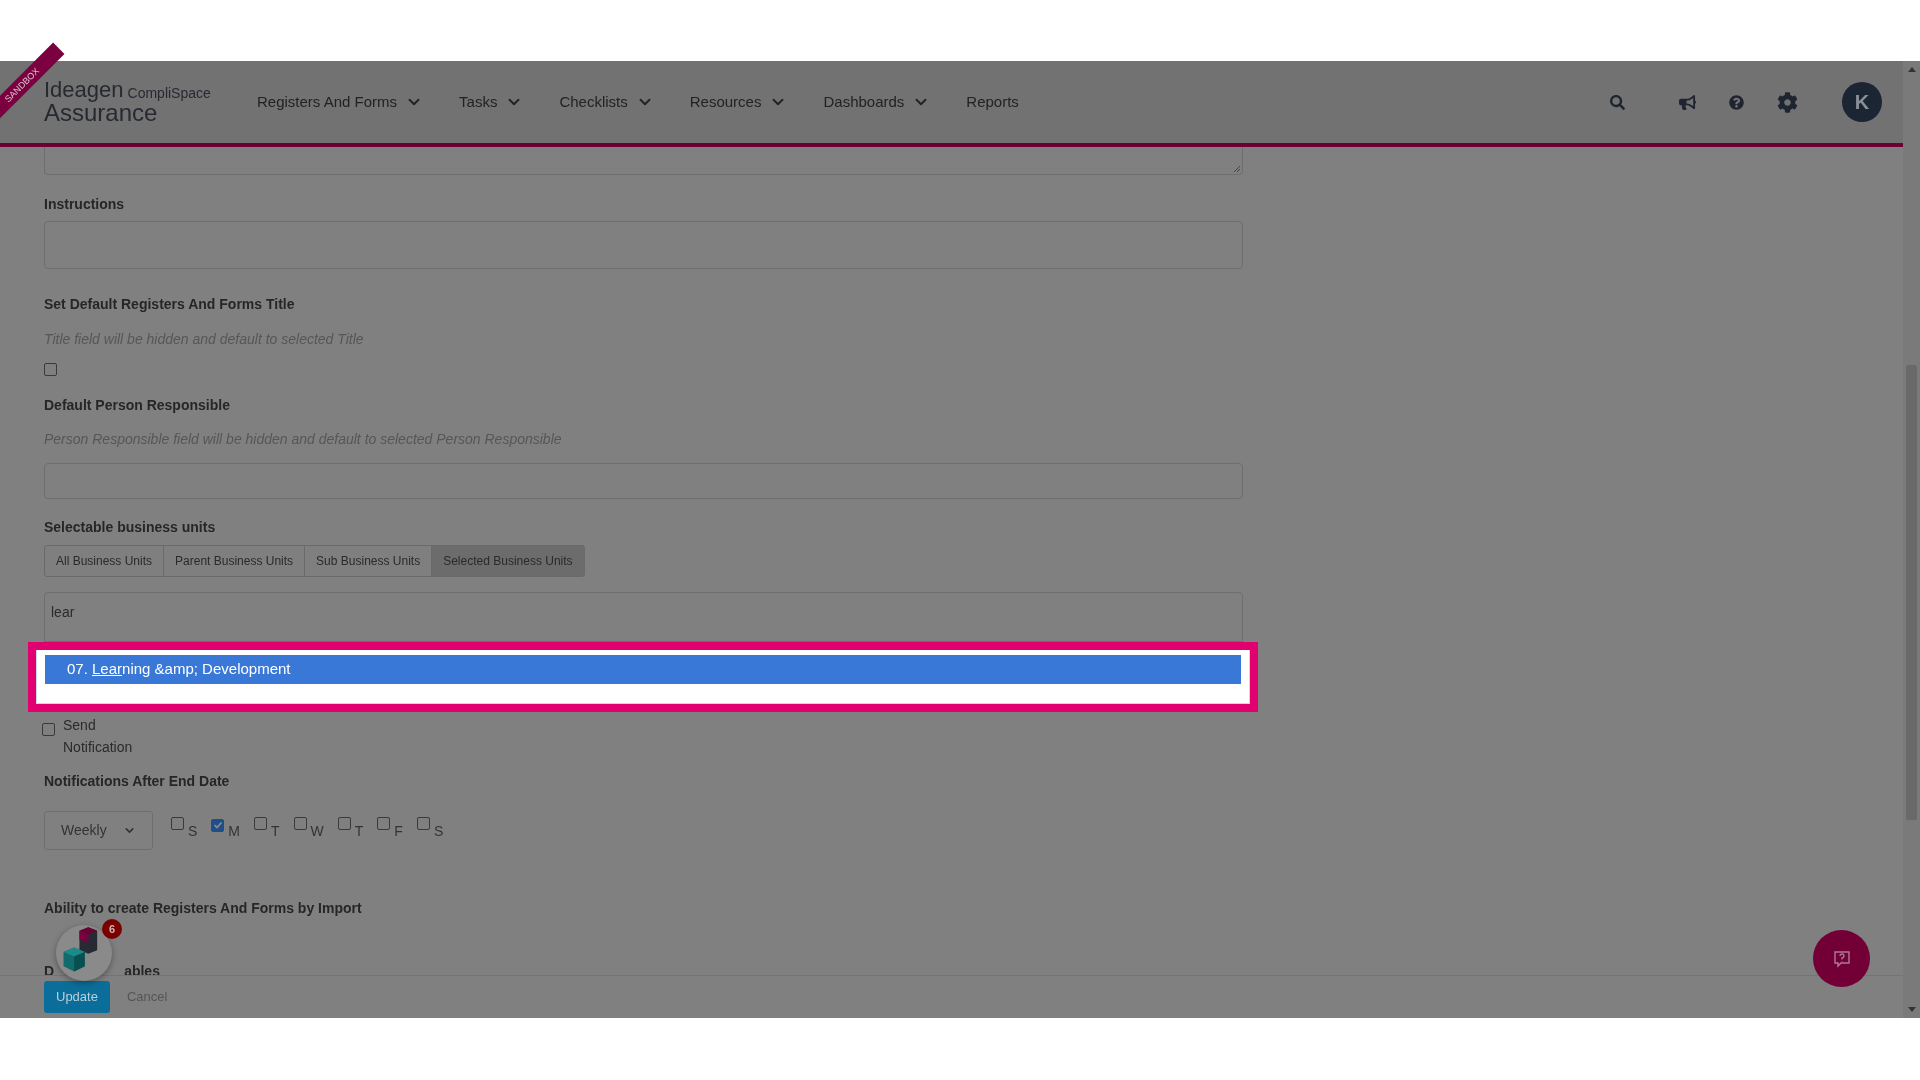 The image size is (1920, 1080). What do you see at coordinates (137, 781) in the screenshot?
I see `field-label: Notifications After End Date` at bounding box center [137, 781].